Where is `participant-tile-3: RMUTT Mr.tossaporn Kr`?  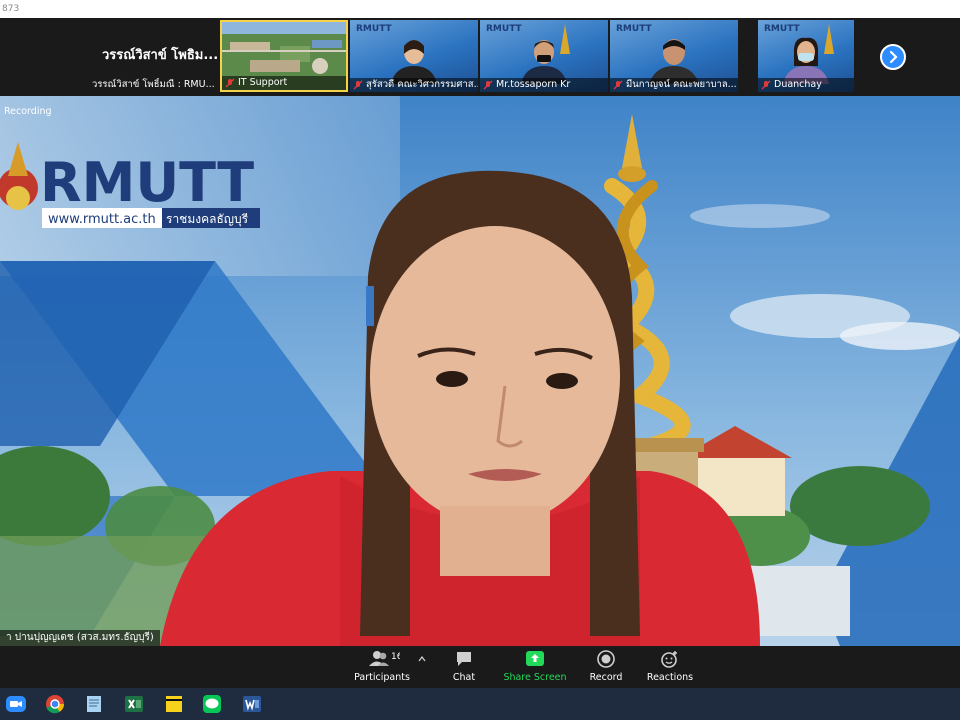 participant-tile-3: RMUTT Mr.tossaporn Kr is located at coordinates (544, 56).